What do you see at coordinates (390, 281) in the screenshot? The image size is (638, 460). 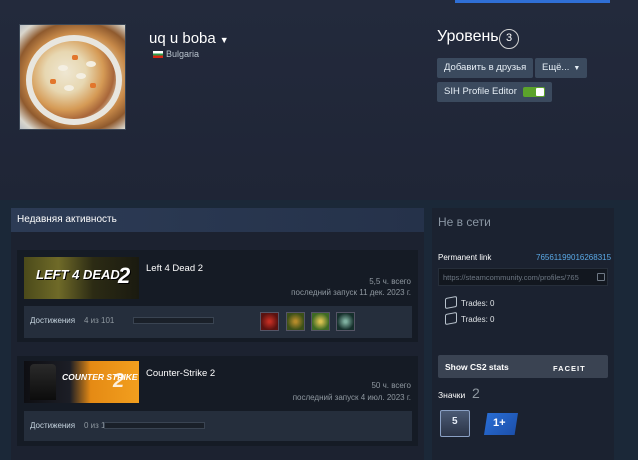 I see `game-hours: 5,5 ч. всего` at bounding box center [390, 281].